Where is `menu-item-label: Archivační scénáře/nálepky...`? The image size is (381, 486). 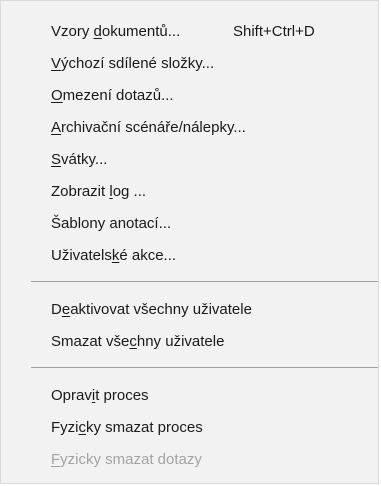 menu-item-label: Archivační scénáře/nálepky... is located at coordinates (148, 127).